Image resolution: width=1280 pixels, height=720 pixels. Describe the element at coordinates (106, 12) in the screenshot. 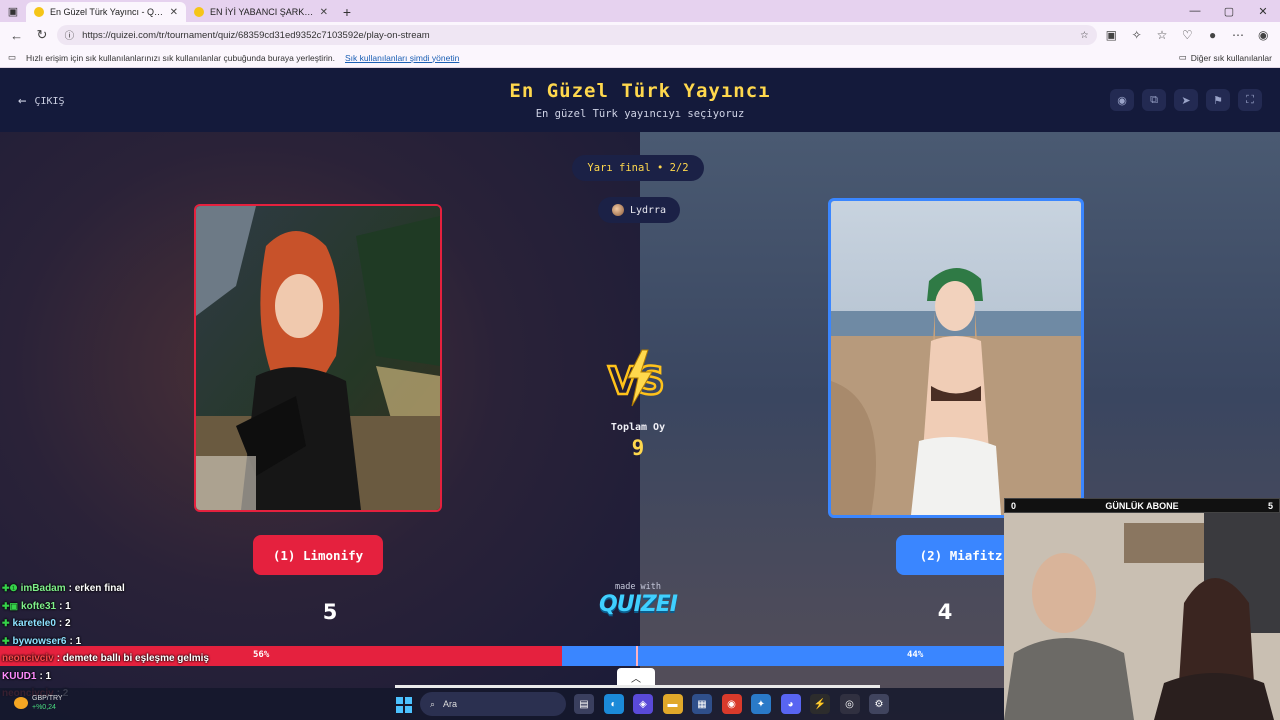

I see `tab-quizei: En Güzel Türk Yayıncı - Quizei ✕` at that location.